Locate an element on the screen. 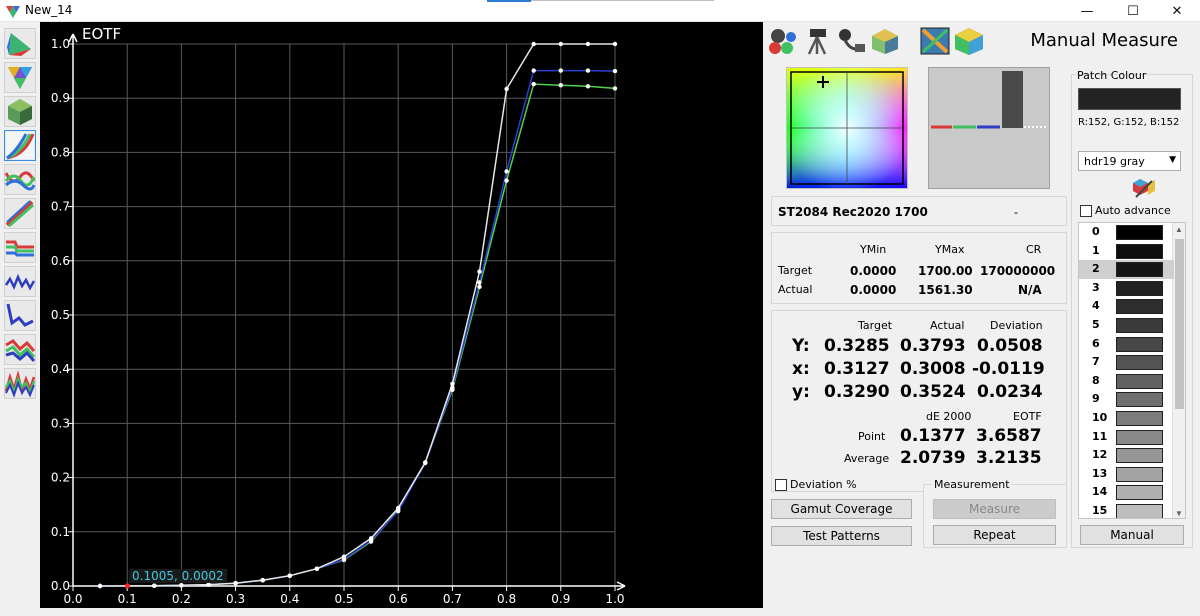 This screenshot has height=616, width=1200. de-graph-icon is located at coordinates (20, 282).